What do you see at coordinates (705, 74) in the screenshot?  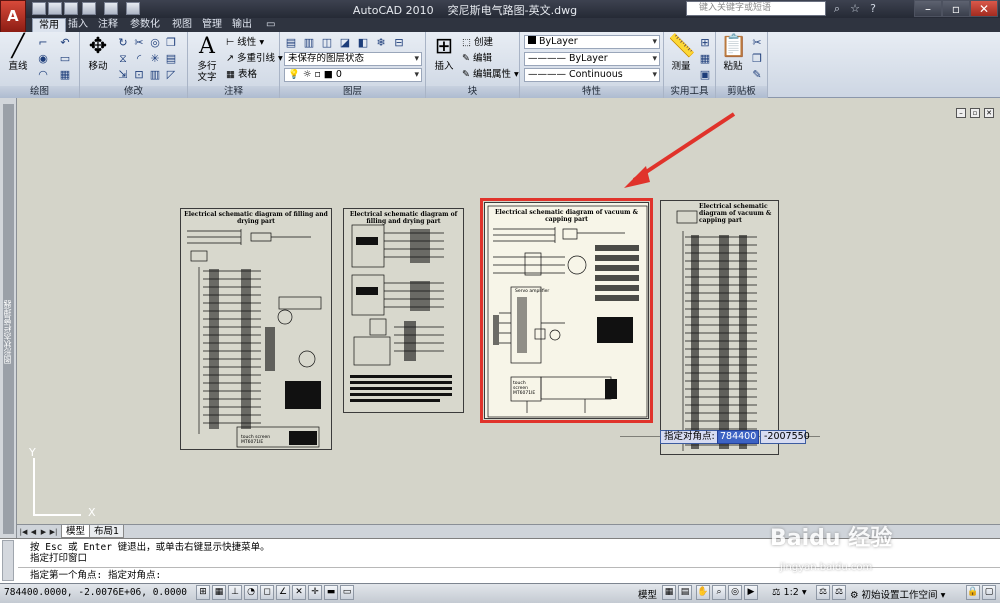 I see `id-point-icon: ▣` at bounding box center [705, 74].